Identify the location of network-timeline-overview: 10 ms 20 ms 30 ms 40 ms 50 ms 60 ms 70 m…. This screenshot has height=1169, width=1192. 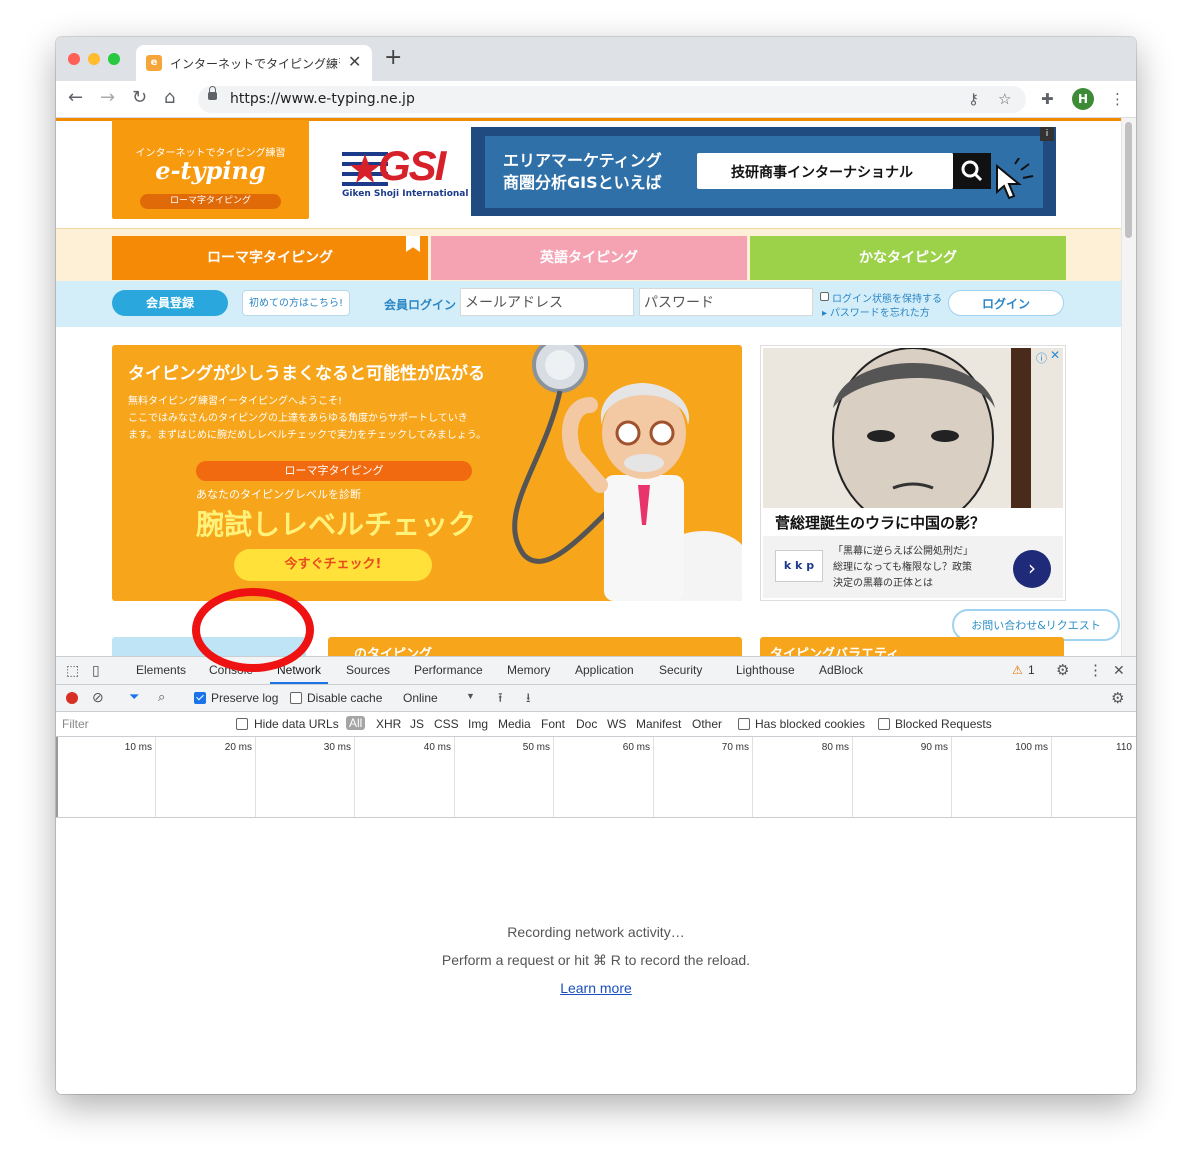
(596, 777).